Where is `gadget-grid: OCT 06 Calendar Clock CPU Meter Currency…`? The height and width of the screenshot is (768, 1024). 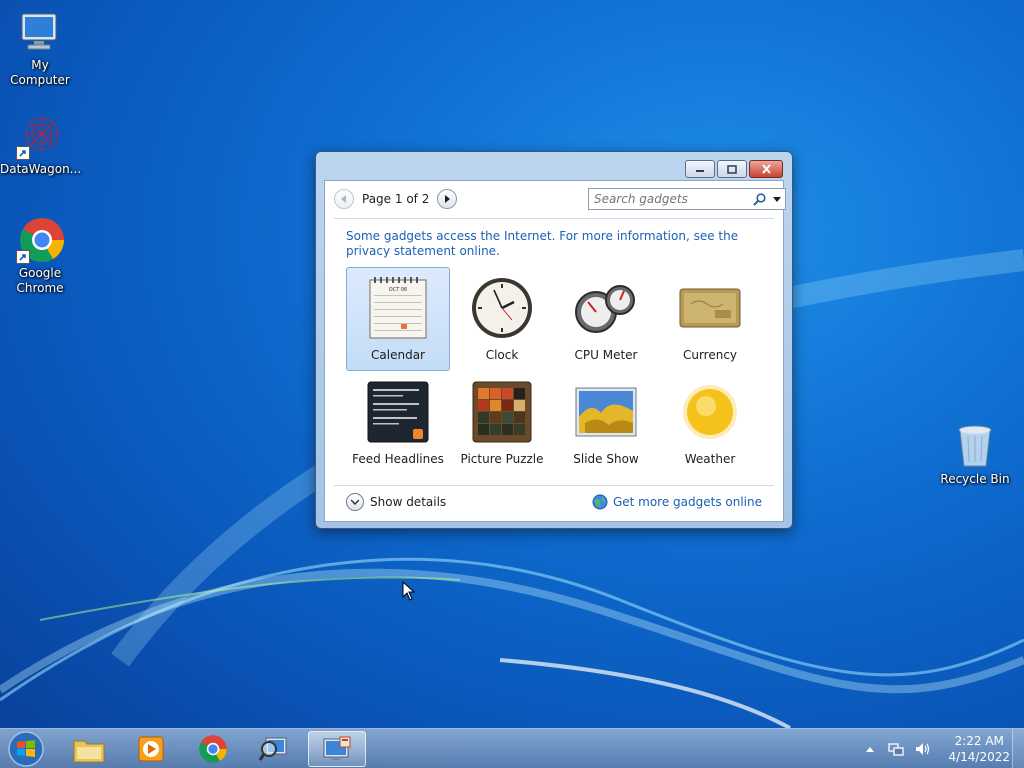 gadget-grid: OCT 06 Calendar Clock CPU Meter Currency… is located at coordinates (554, 371).